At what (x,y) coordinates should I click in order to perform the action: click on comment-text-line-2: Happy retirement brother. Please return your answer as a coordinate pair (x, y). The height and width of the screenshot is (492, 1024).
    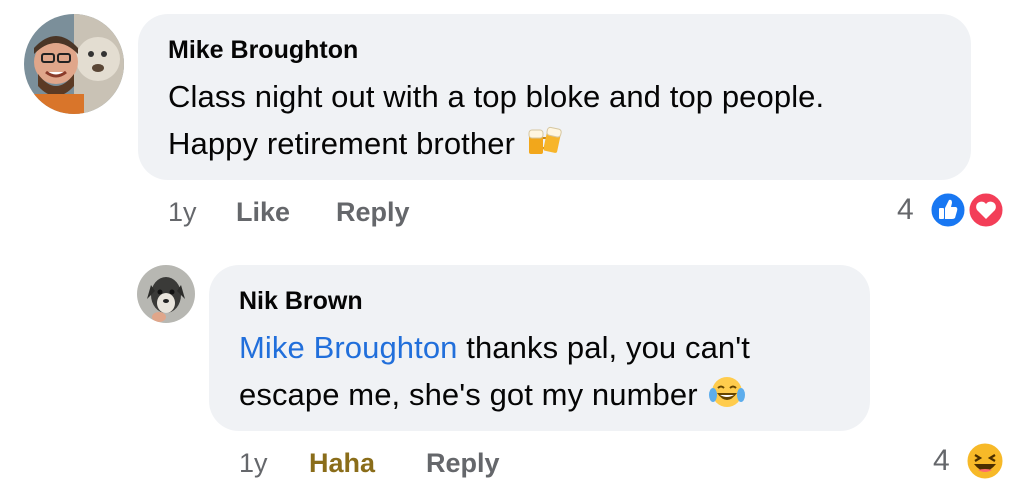
    Looking at the image, I should click on (366, 145).